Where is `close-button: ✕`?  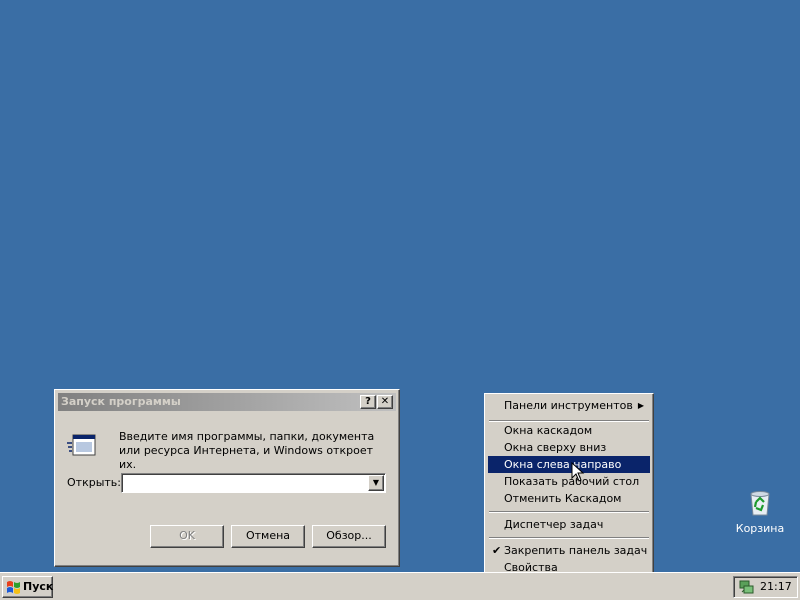 close-button: ✕ is located at coordinates (385, 402).